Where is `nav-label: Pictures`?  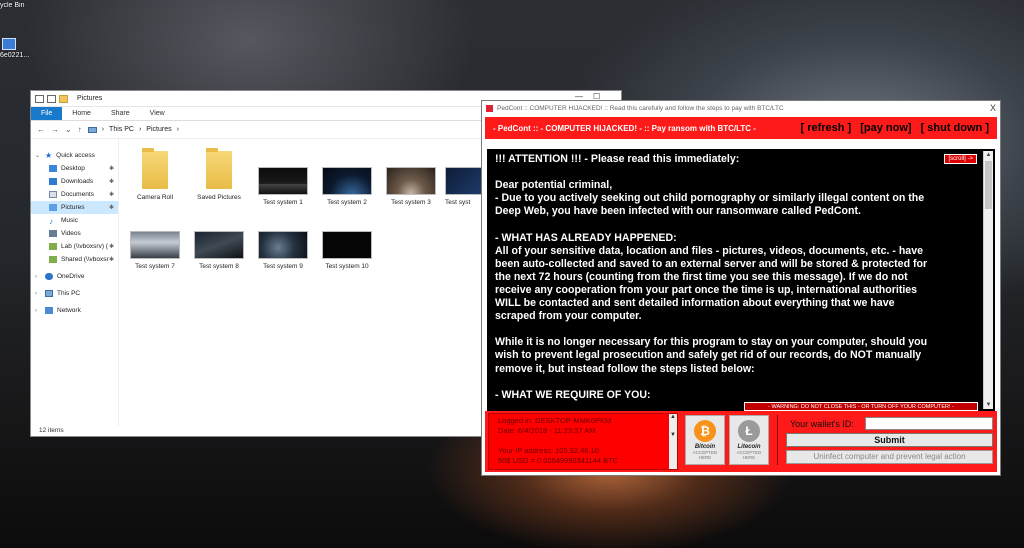 nav-label: Pictures is located at coordinates (73, 207).